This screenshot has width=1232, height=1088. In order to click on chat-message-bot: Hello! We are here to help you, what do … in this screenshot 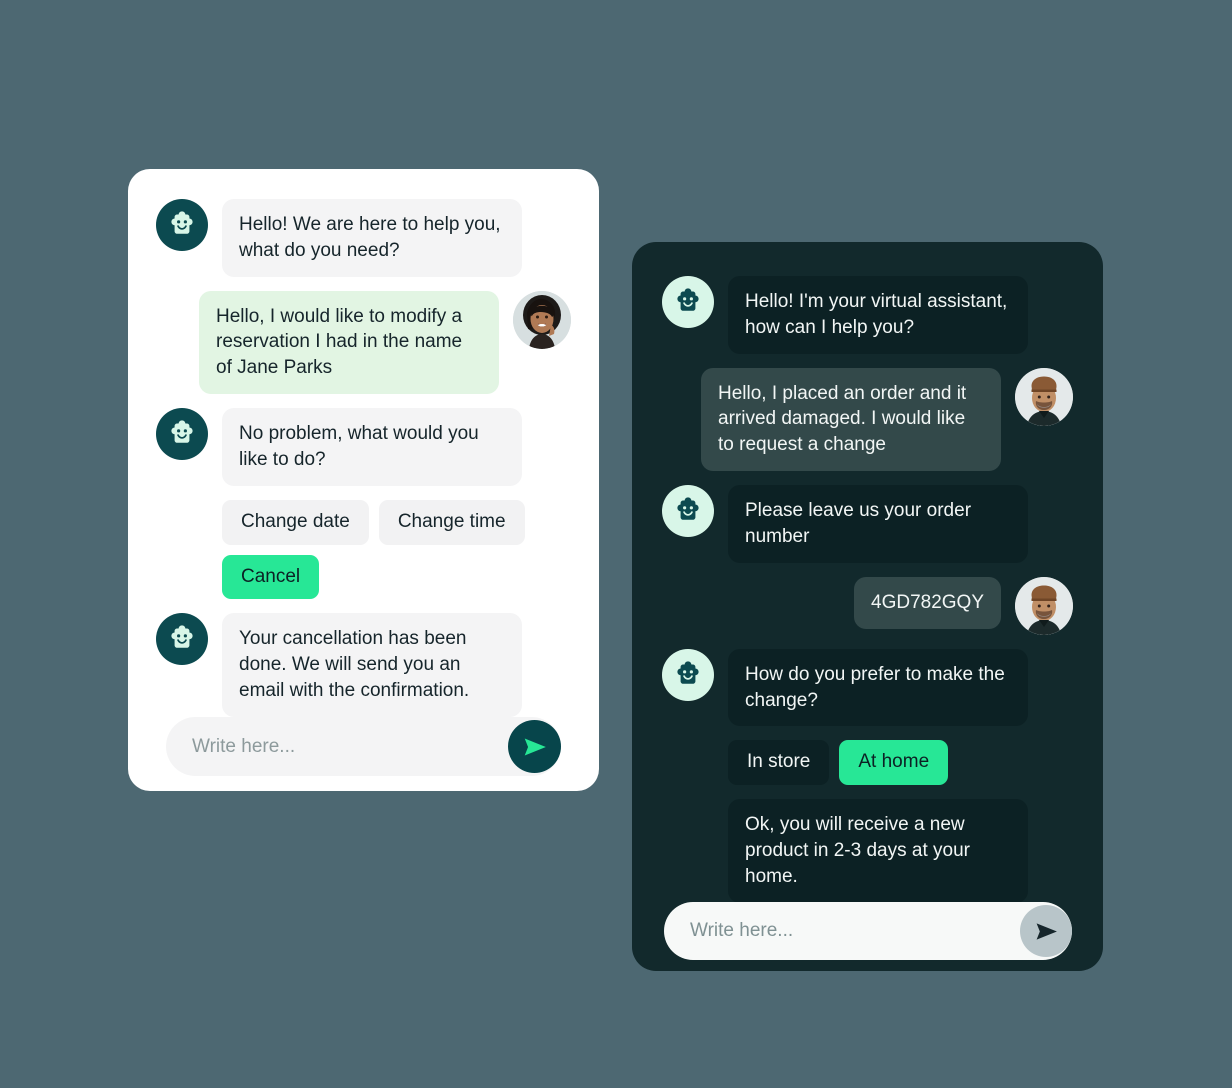, I will do `click(363, 238)`.